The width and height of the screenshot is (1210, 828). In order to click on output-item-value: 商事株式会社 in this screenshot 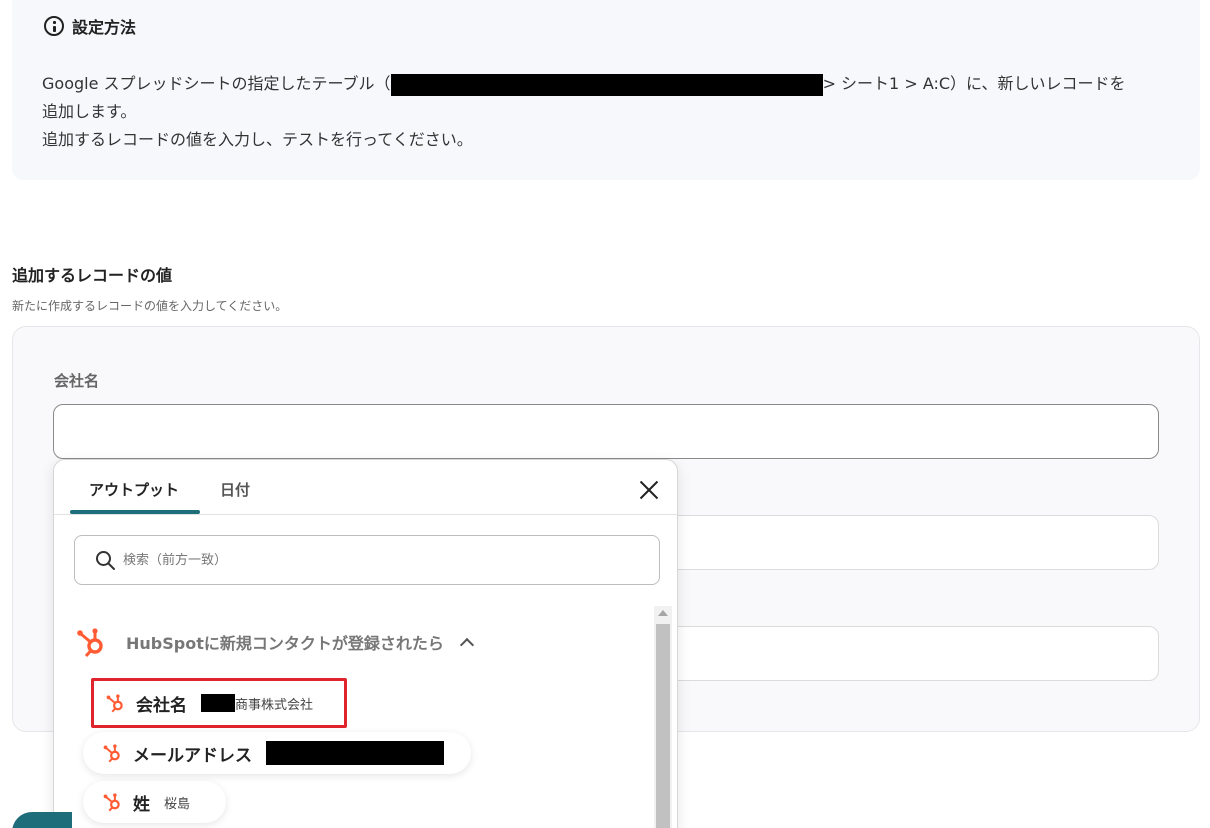, I will do `click(257, 703)`.